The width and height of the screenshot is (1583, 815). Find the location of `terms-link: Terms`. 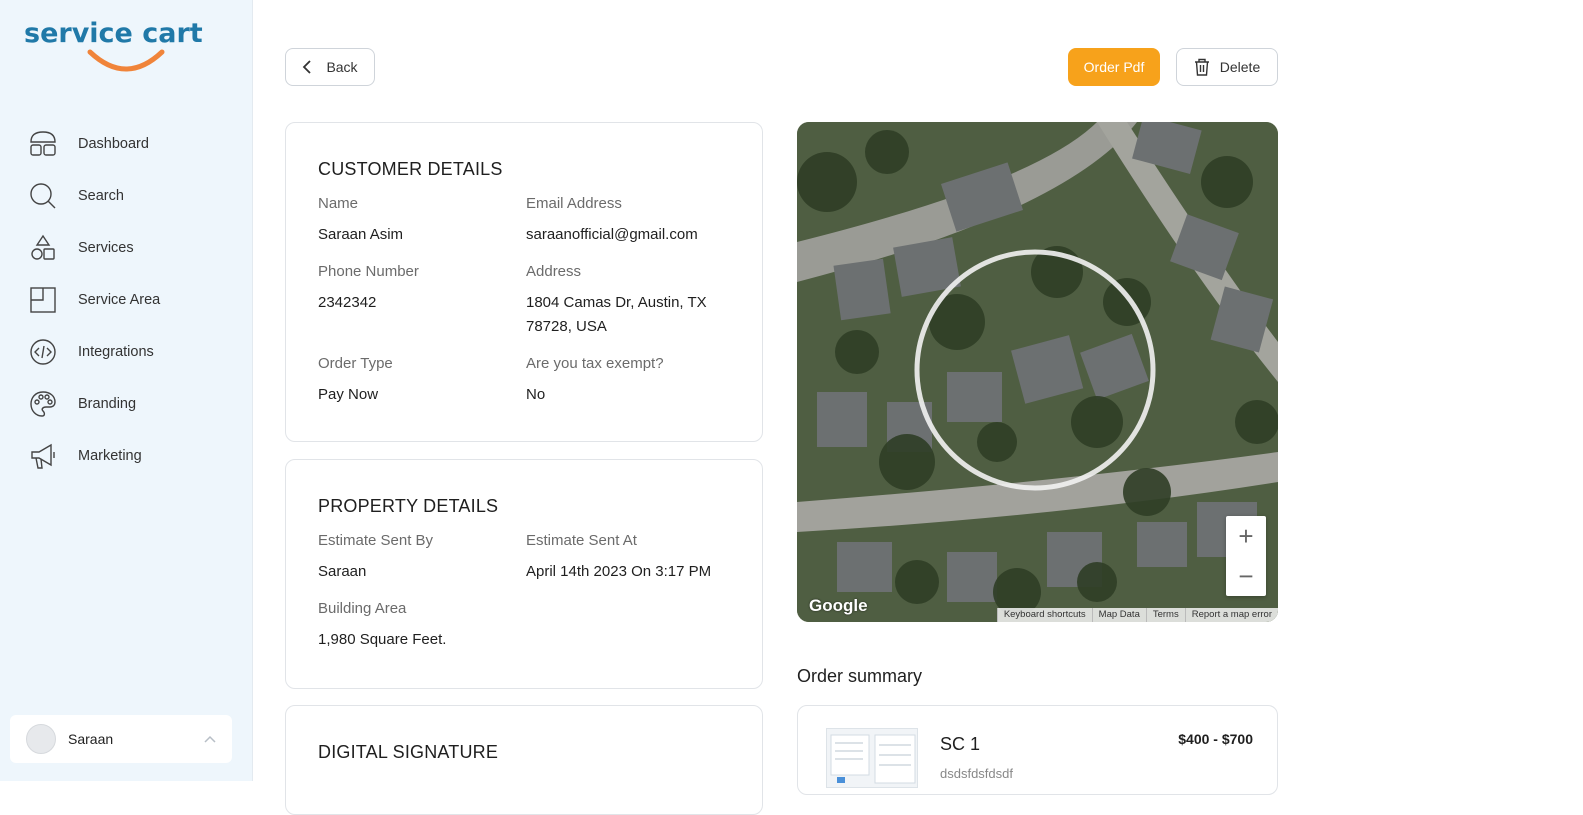

terms-link: Terms is located at coordinates (1165, 615).